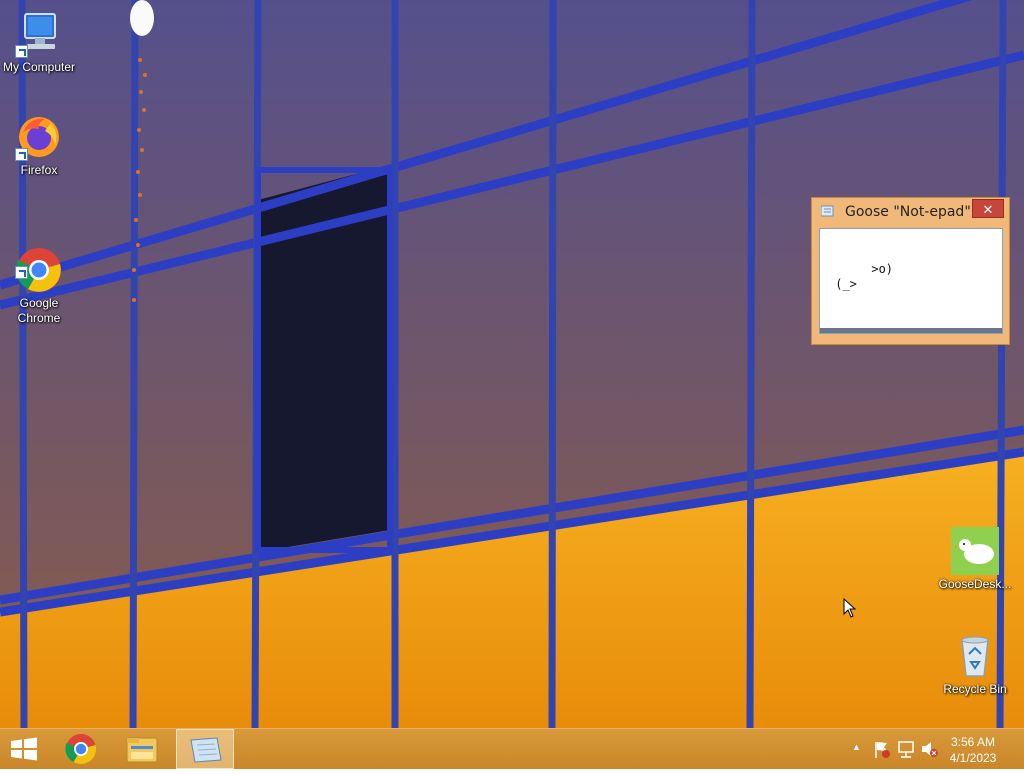  I want to click on desktop-icon-label: Firefox, so click(39, 170).